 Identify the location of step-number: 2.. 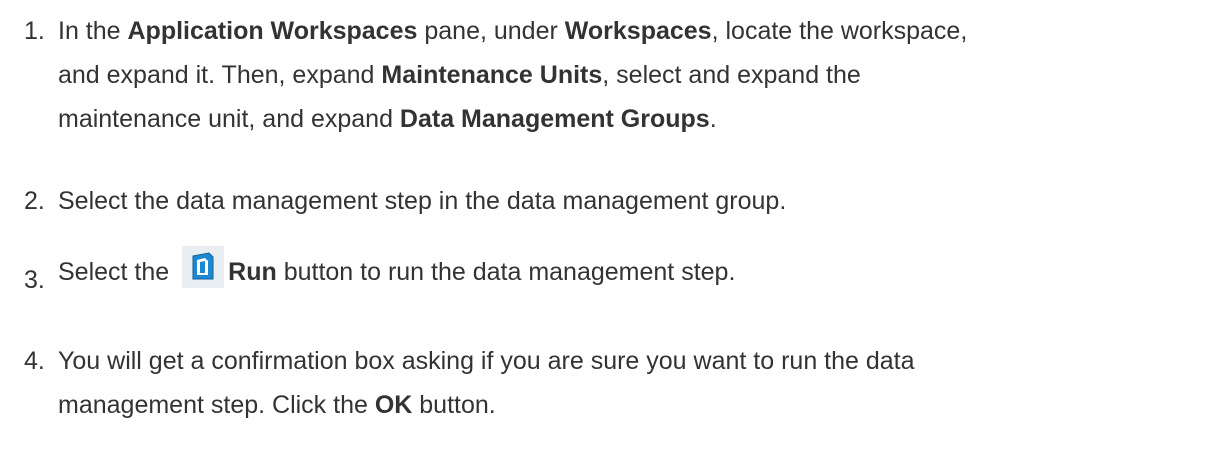
(34, 201).